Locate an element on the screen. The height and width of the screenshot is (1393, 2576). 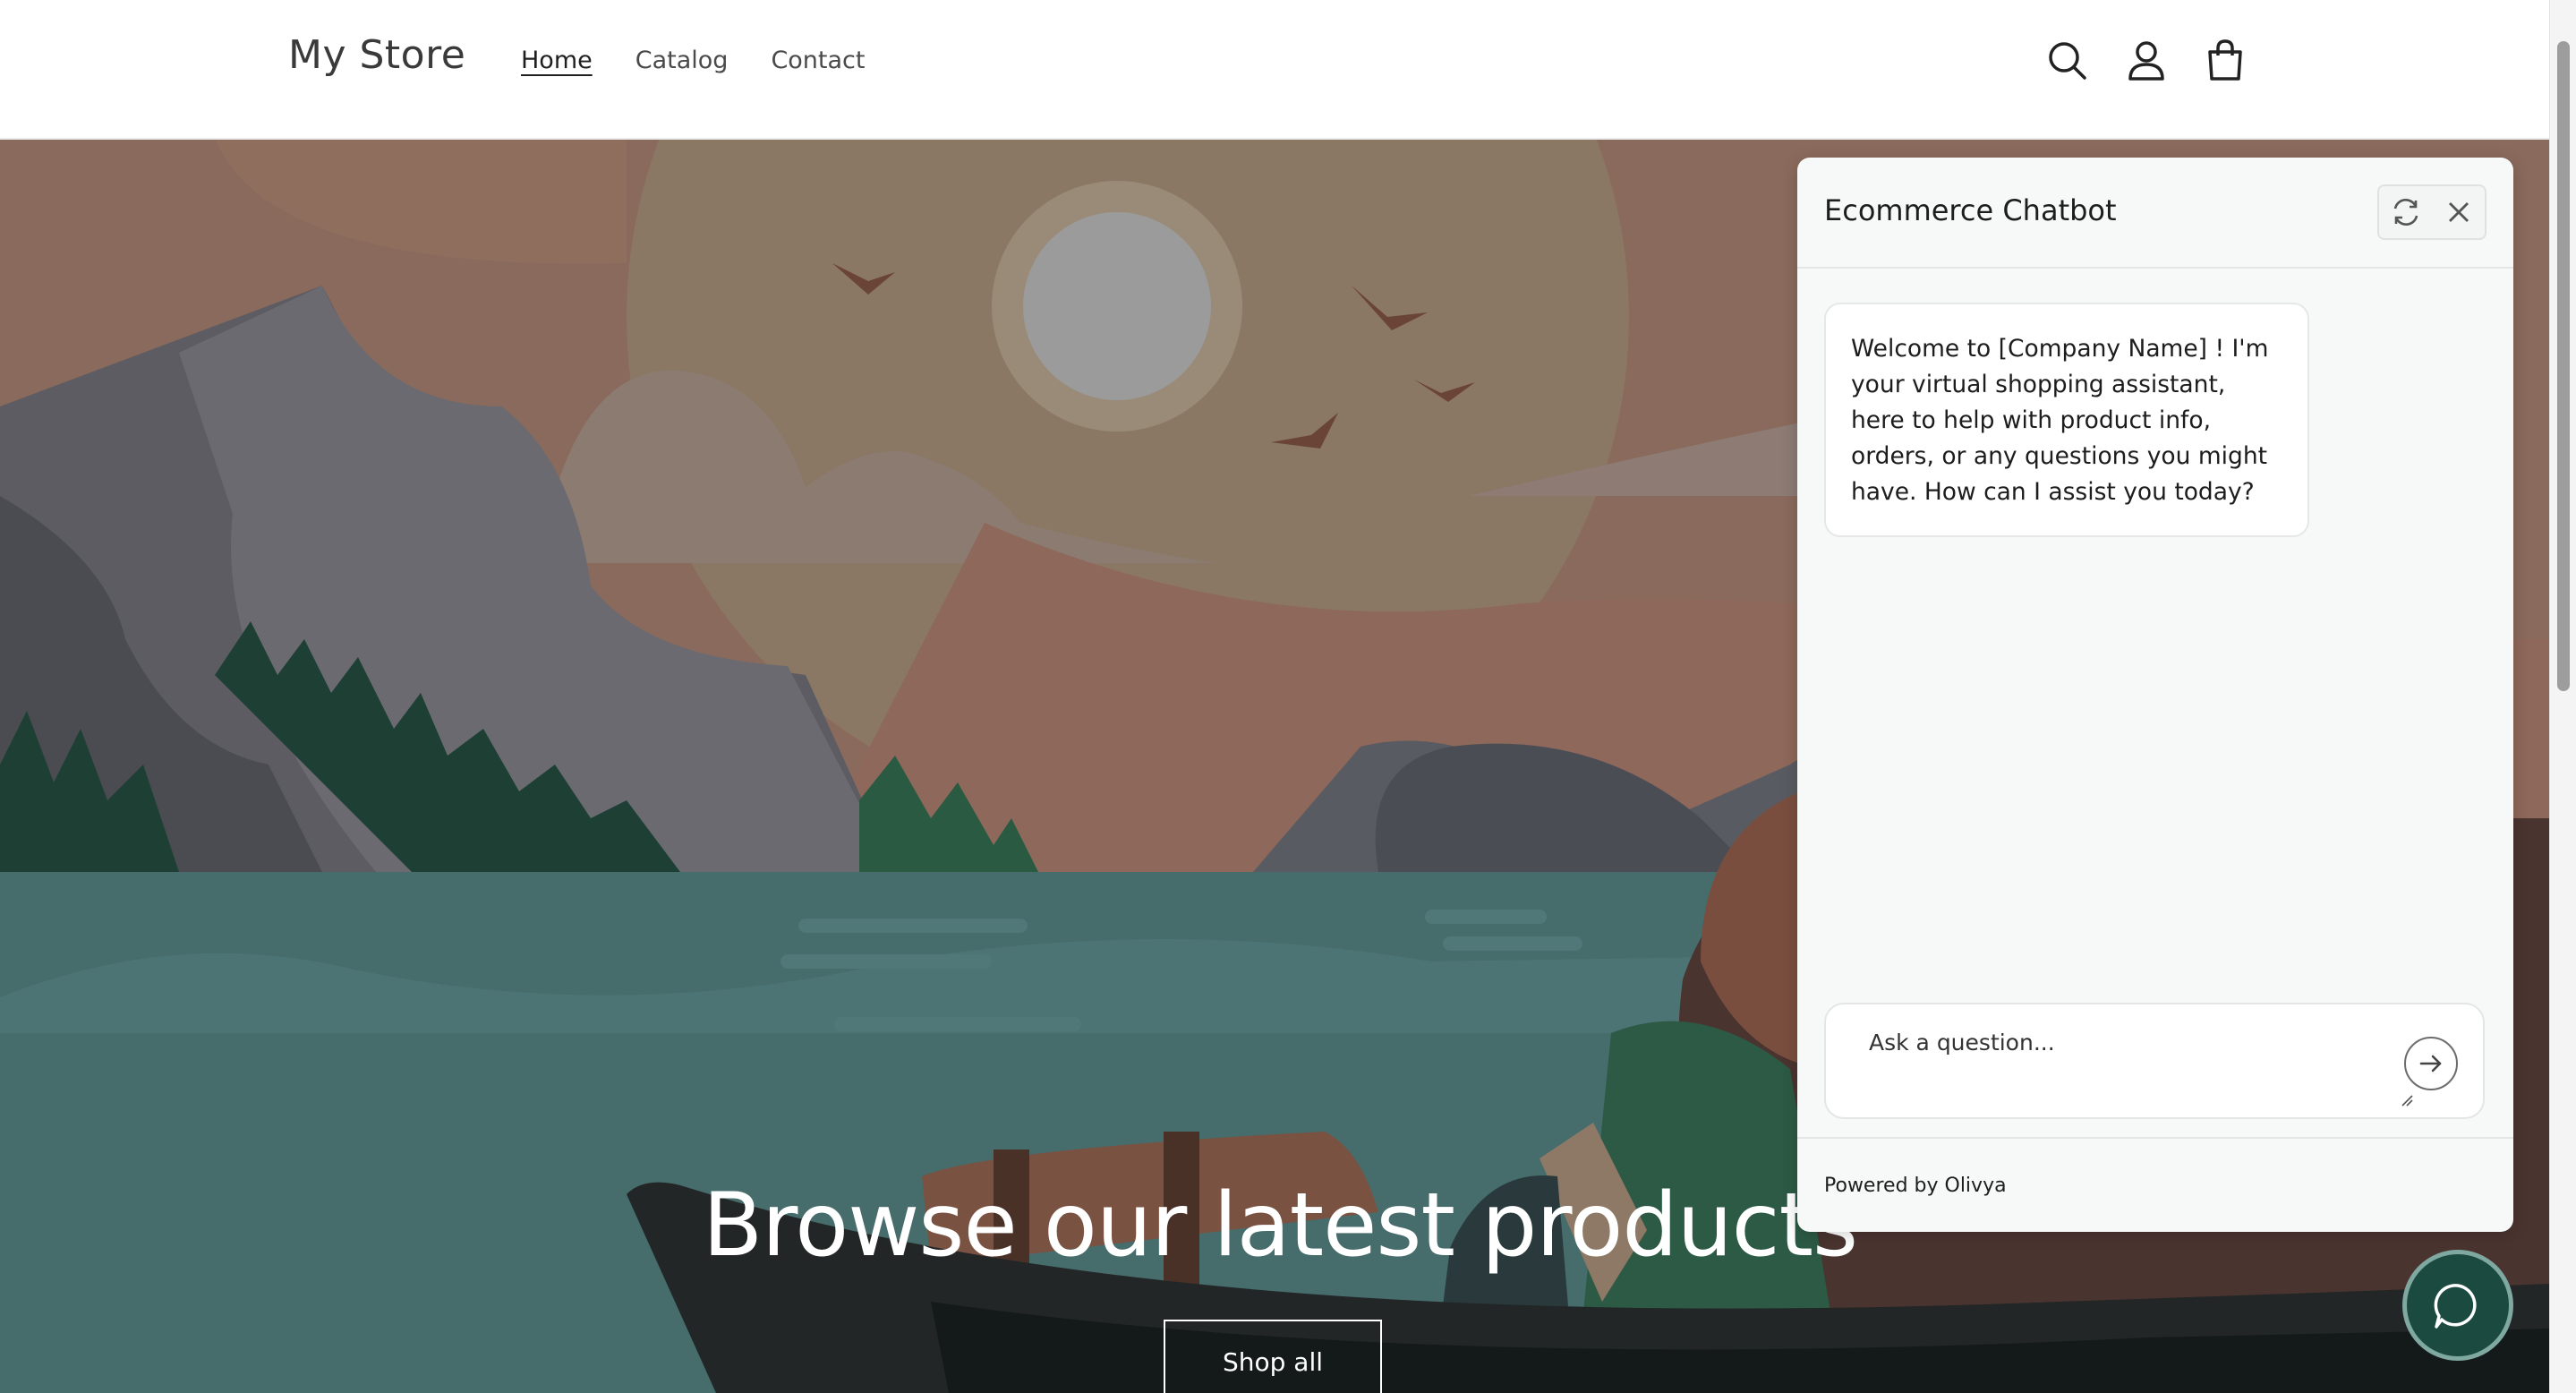
chat-input-box is located at coordinates (2154, 1061).